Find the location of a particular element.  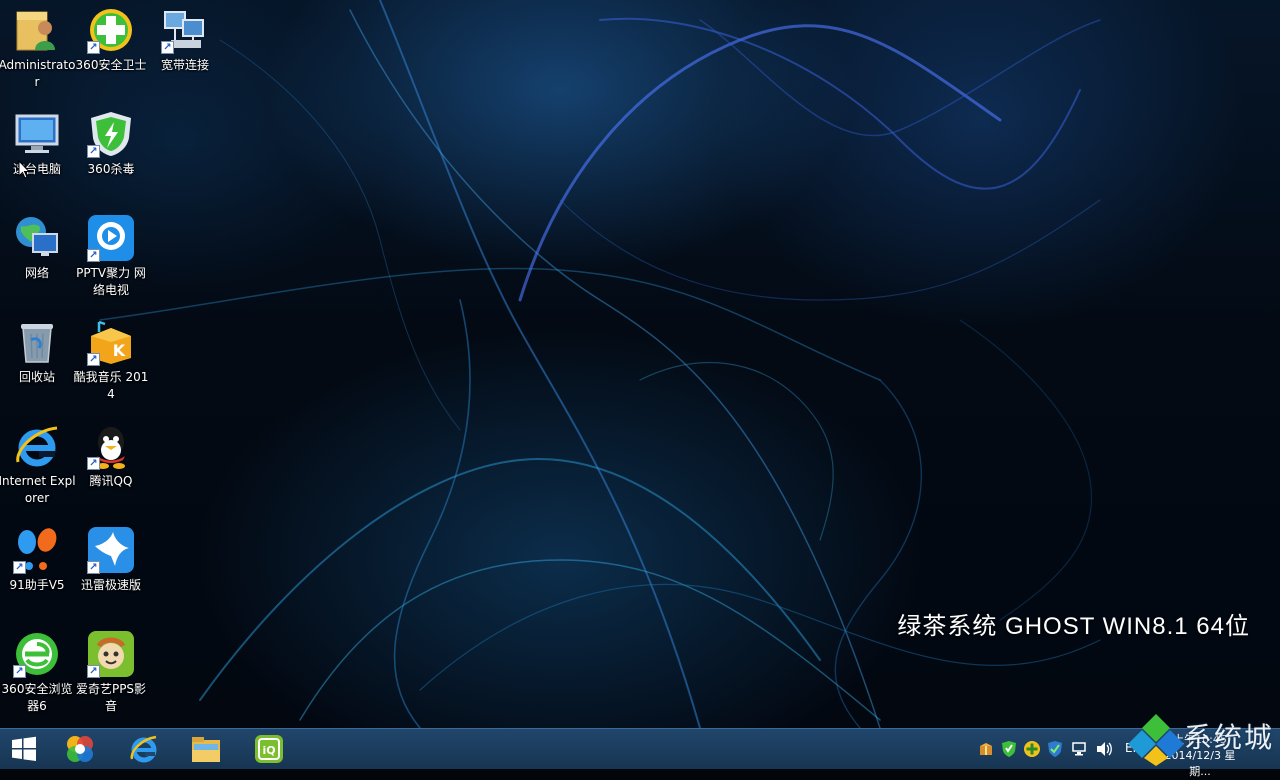

desktop-icon-recycle-bin: 回收站 is located at coordinates (37, 368).